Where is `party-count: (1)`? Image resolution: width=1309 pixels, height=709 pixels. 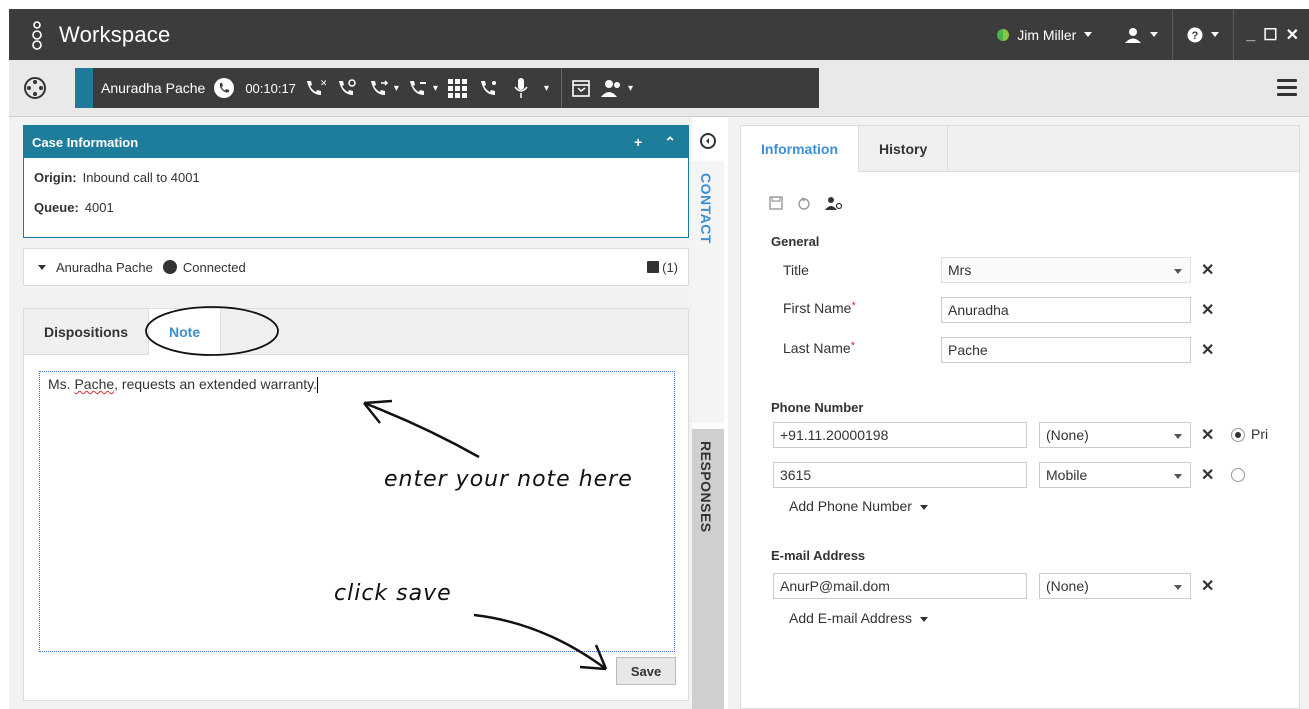 party-count: (1) is located at coordinates (662, 267).